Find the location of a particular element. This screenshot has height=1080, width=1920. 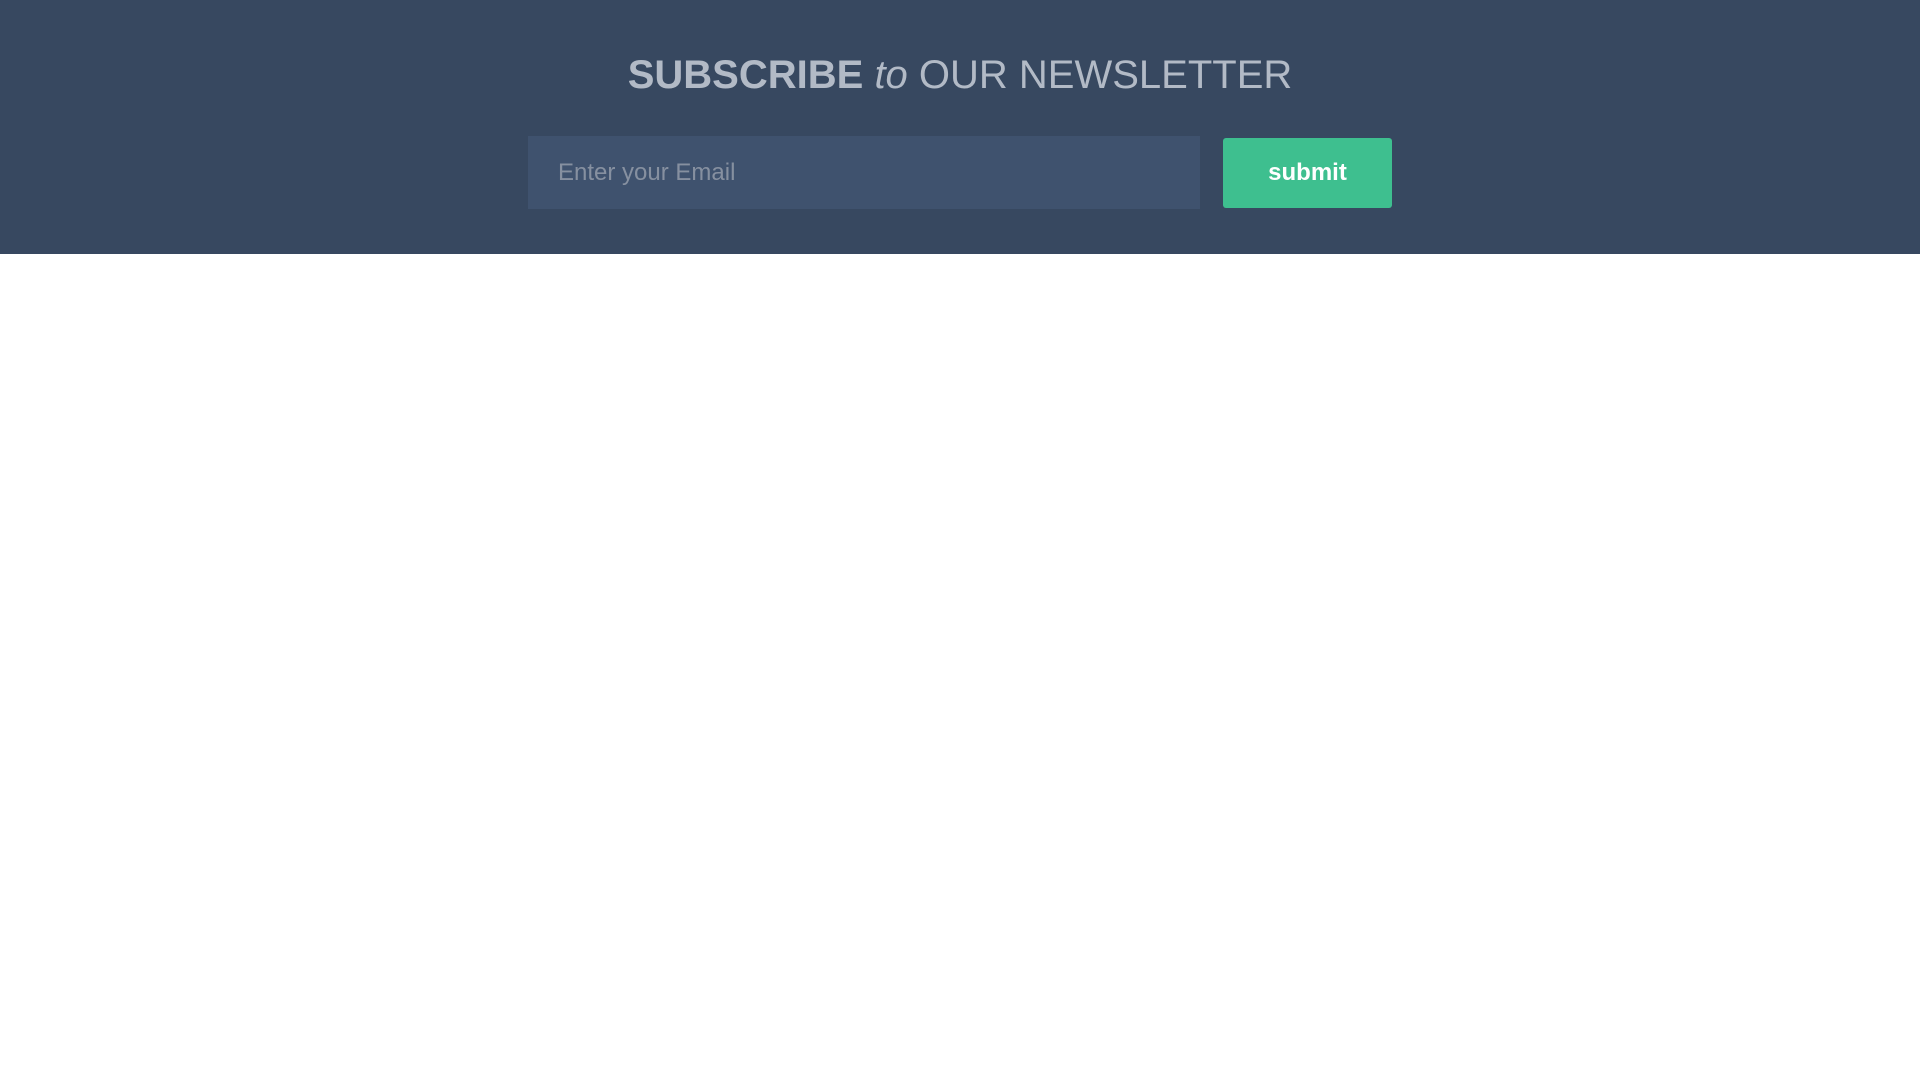

submit-button: submit is located at coordinates (1307, 173).